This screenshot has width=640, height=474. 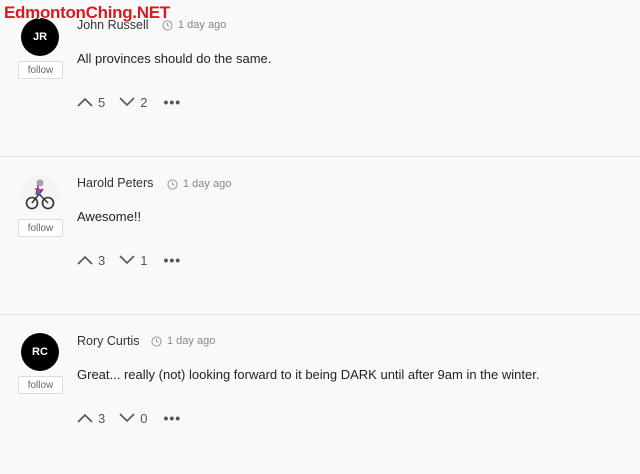 What do you see at coordinates (108, 341) in the screenshot?
I see `comment-author: Rory Curtis` at bounding box center [108, 341].